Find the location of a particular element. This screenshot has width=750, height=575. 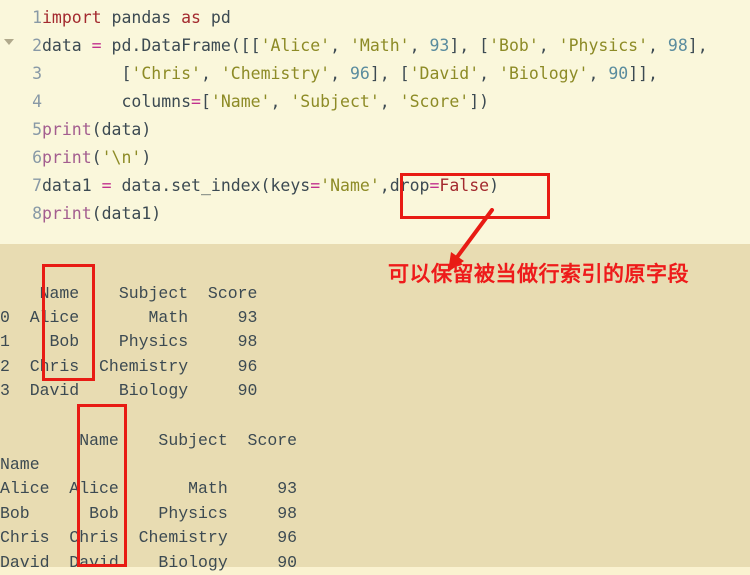

code-token: 'Score' is located at coordinates (434, 101).